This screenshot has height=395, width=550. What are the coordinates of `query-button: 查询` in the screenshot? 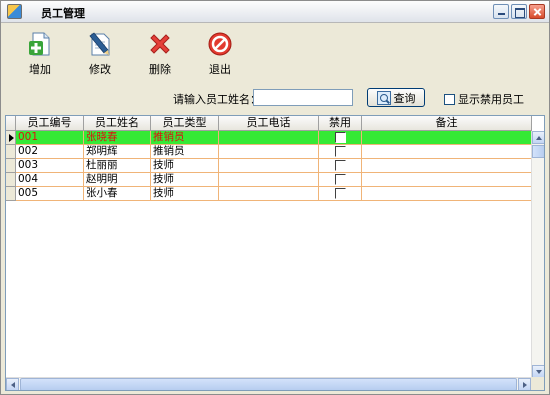 It's located at (396, 97).